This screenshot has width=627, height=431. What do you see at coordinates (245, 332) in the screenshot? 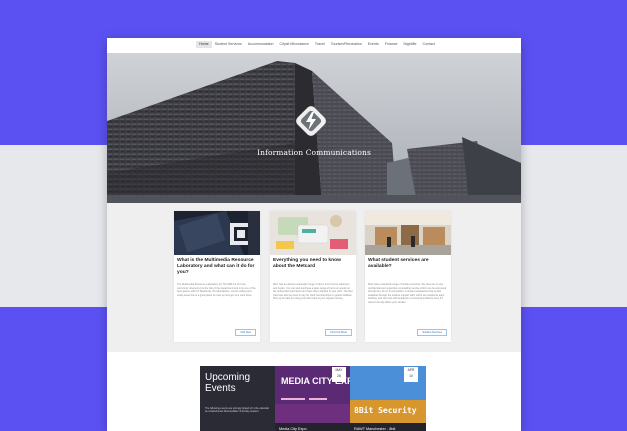
I see `card-mrl-button: Visit Now` at bounding box center [245, 332].